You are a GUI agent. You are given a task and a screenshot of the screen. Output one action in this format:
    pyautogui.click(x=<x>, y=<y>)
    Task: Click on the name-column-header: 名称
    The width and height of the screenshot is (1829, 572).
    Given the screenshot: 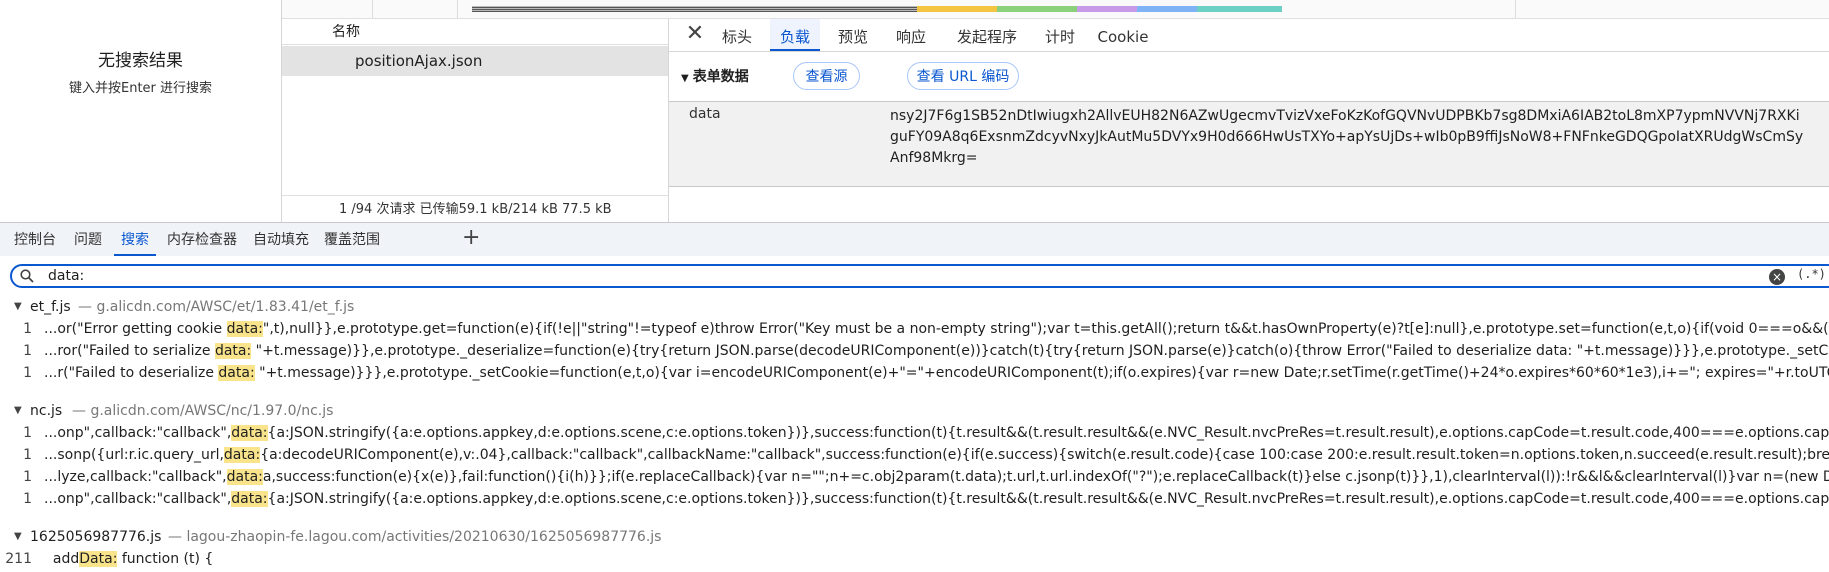 What is the action you would take?
    pyautogui.click(x=475, y=32)
    